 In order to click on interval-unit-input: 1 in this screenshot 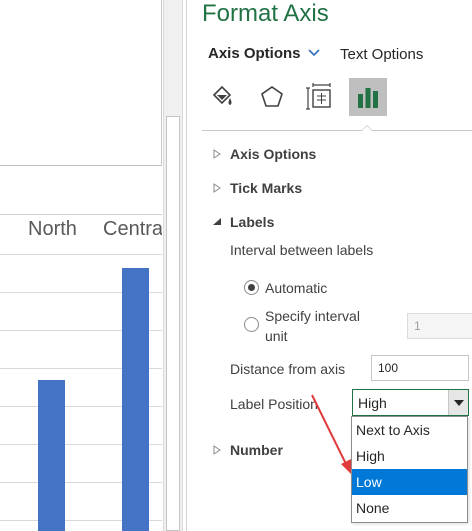, I will do `click(439, 326)`.